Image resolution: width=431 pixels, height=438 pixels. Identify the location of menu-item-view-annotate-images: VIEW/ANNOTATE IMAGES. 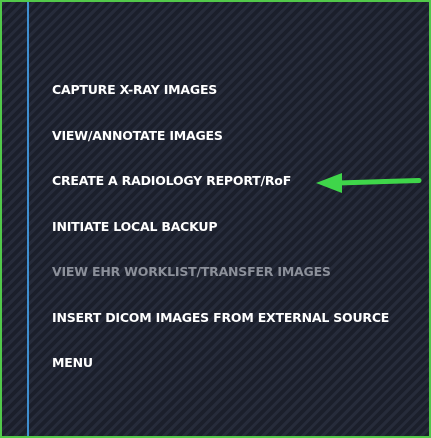
(220, 149).